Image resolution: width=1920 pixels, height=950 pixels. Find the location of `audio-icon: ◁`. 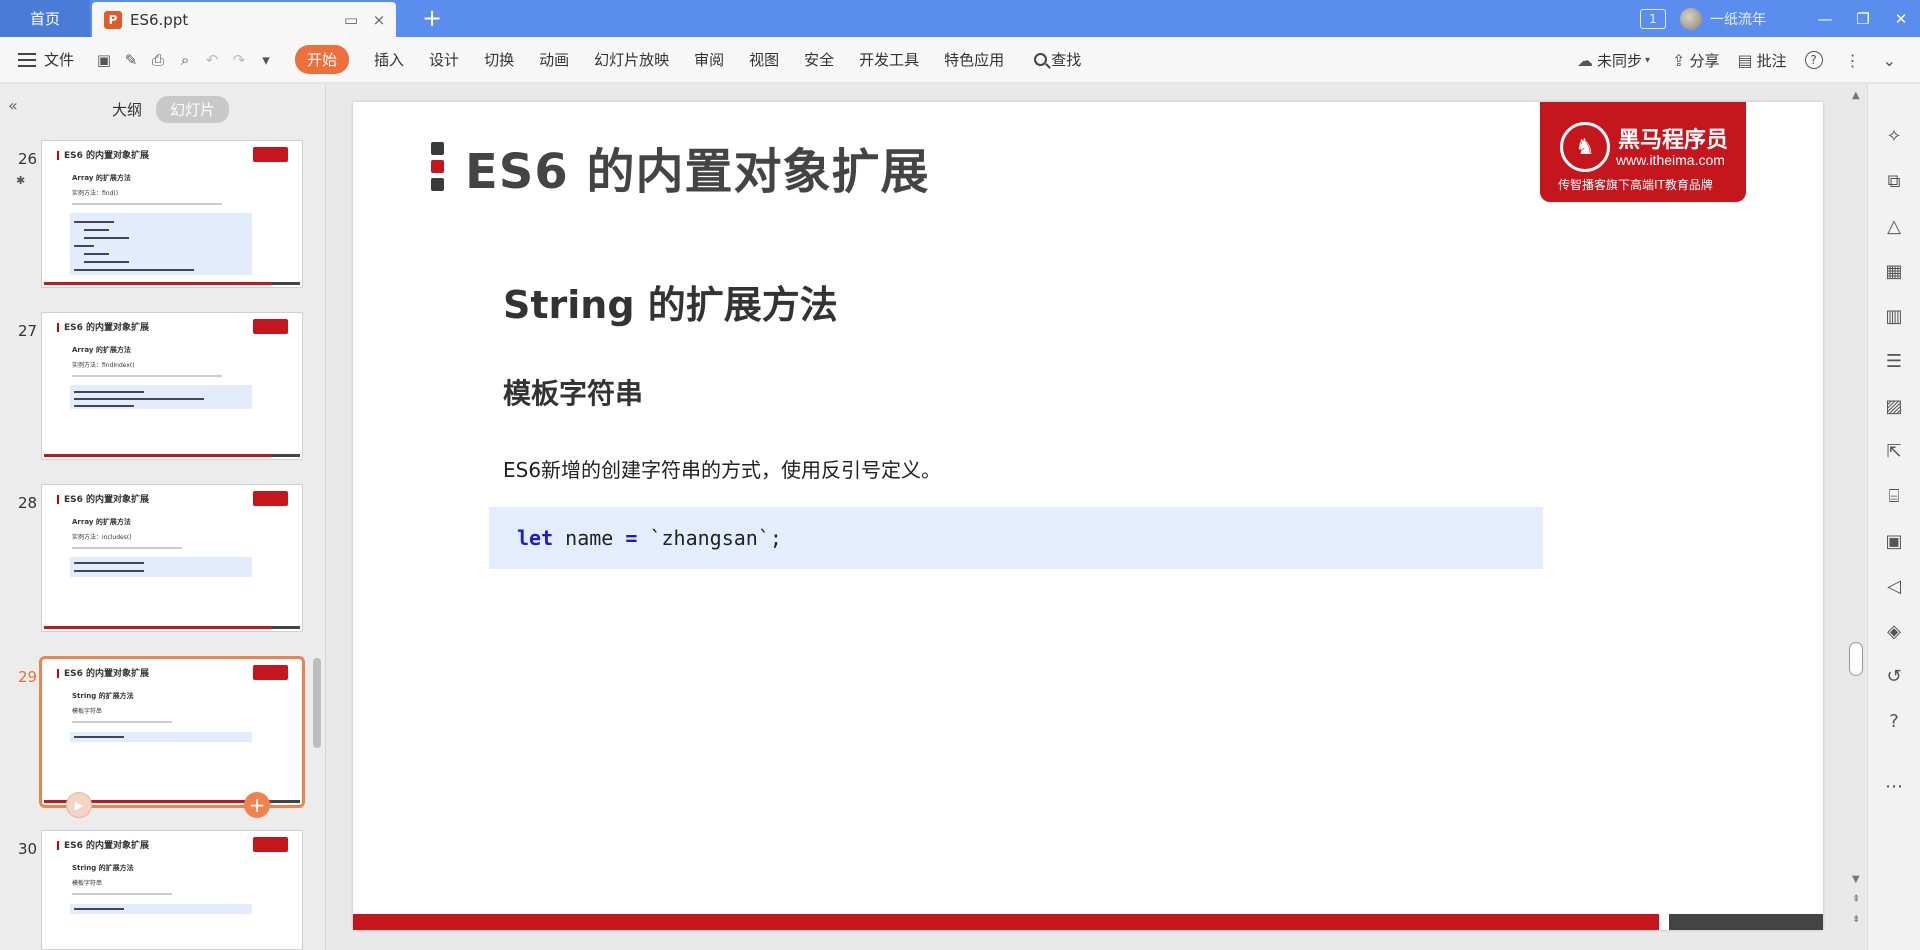

audio-icon: ◁ is located at coordinates (1894, 586).